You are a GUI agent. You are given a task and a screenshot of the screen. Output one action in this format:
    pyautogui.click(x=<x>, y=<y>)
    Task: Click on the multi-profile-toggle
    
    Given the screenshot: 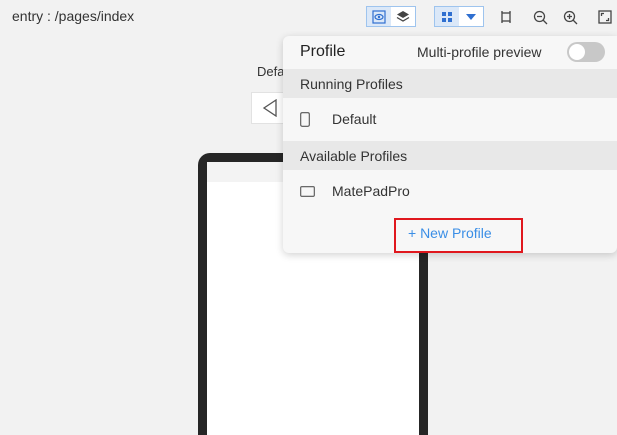 What is the action you would take?
    pyautogui.click(x=586, y=52)
    